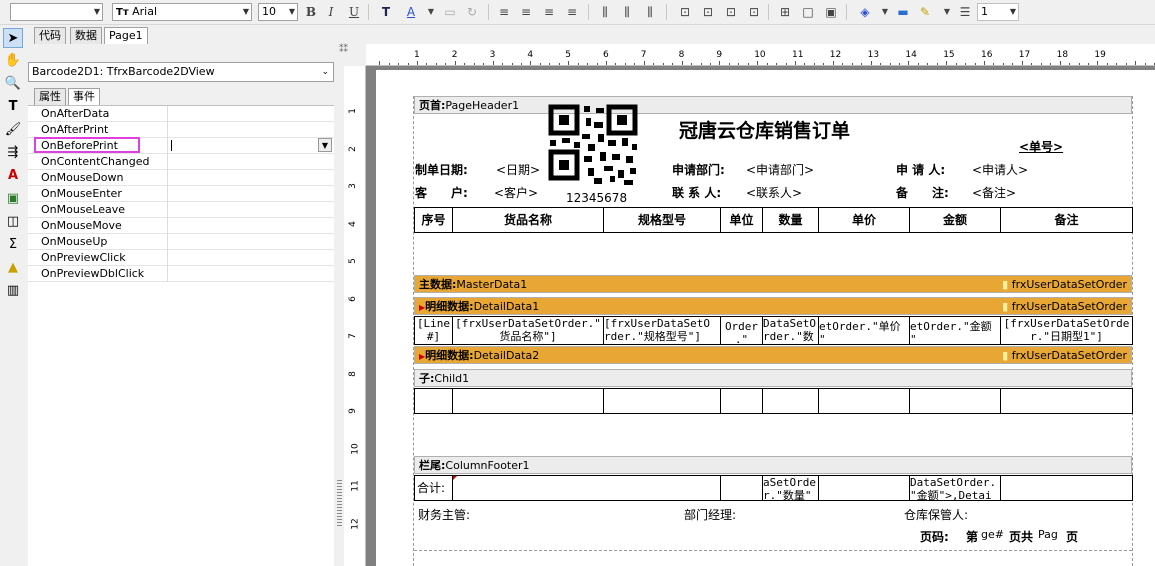 The width and height of the screenshot is (1155, 566). What do you see at coordinates (13, 153) in the screenshot?
I see `band-tool-icon: ⇶` at bounding box center [13, 153].